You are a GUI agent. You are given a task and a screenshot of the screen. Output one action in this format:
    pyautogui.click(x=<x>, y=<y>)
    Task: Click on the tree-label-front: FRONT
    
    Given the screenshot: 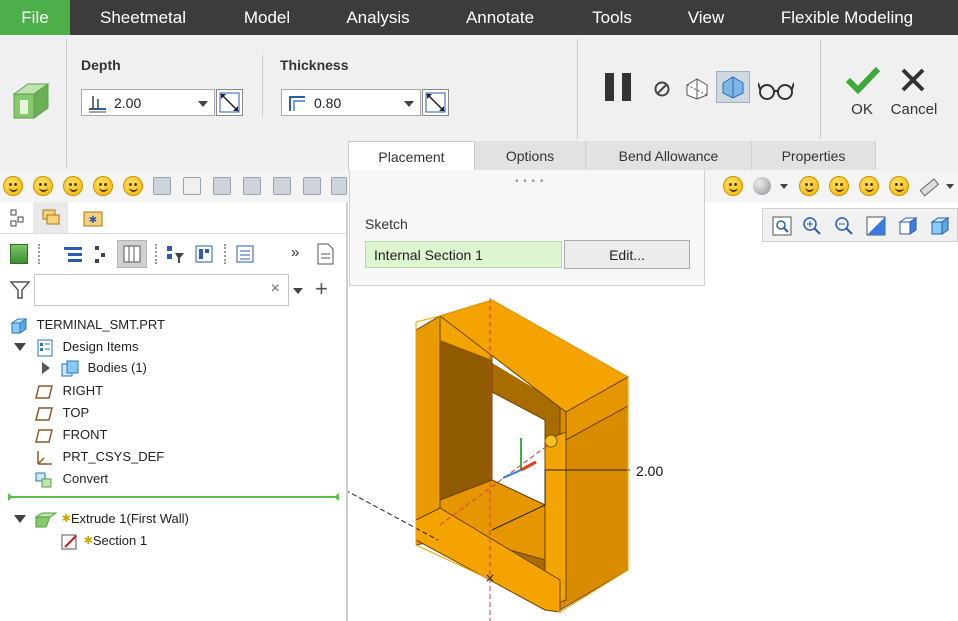 What is the action you would take?
    pyautogui.click(x=85, y=434)
    